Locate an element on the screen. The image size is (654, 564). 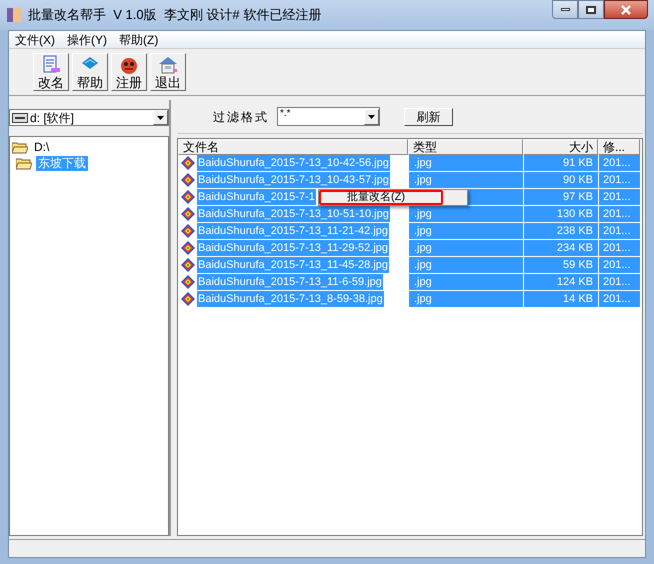
toolbar-button: 注册 is located at coordinates (129, 72).